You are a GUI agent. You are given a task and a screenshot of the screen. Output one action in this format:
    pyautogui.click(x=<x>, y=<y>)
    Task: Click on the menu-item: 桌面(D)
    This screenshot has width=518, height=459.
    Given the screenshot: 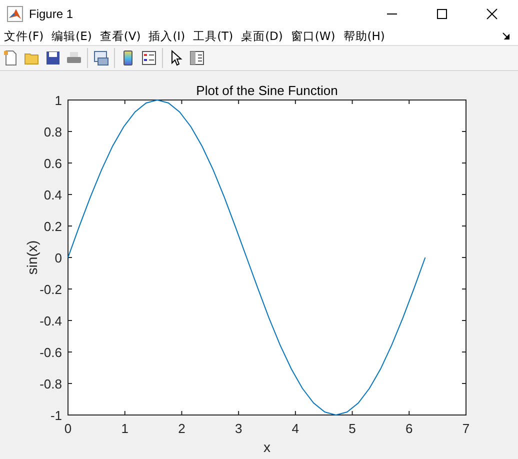 What is the action you would take?
    pyautogui.click(x=262, y=36)
    